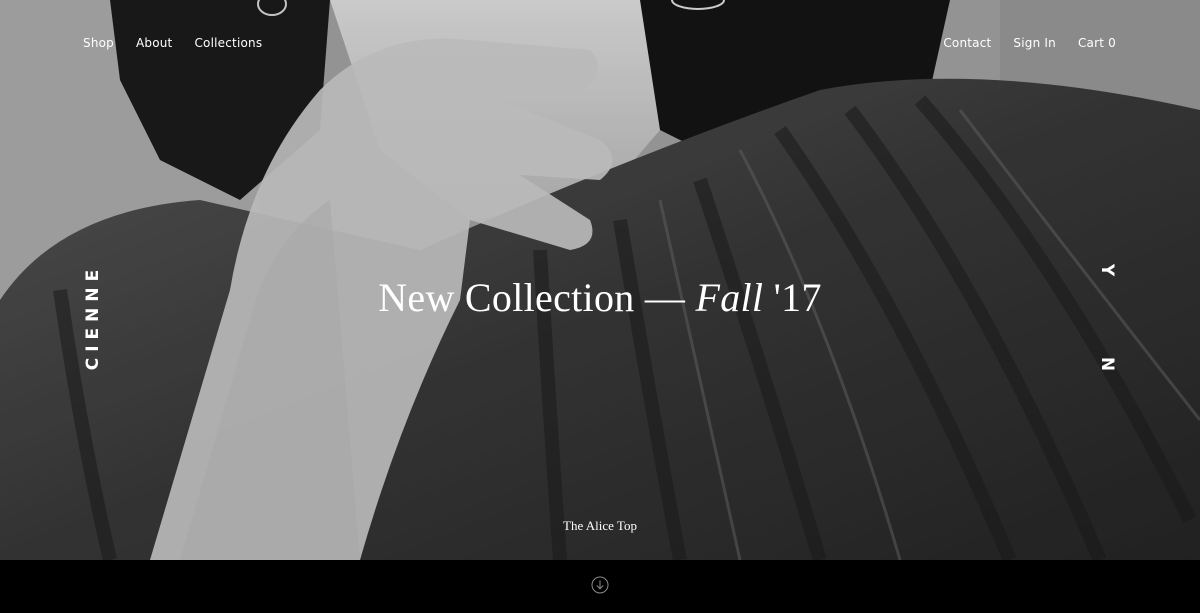 This screenshot has width=1200, height=613. I want to click on brand-location-letter-bottom: N, so click(1106, 364).